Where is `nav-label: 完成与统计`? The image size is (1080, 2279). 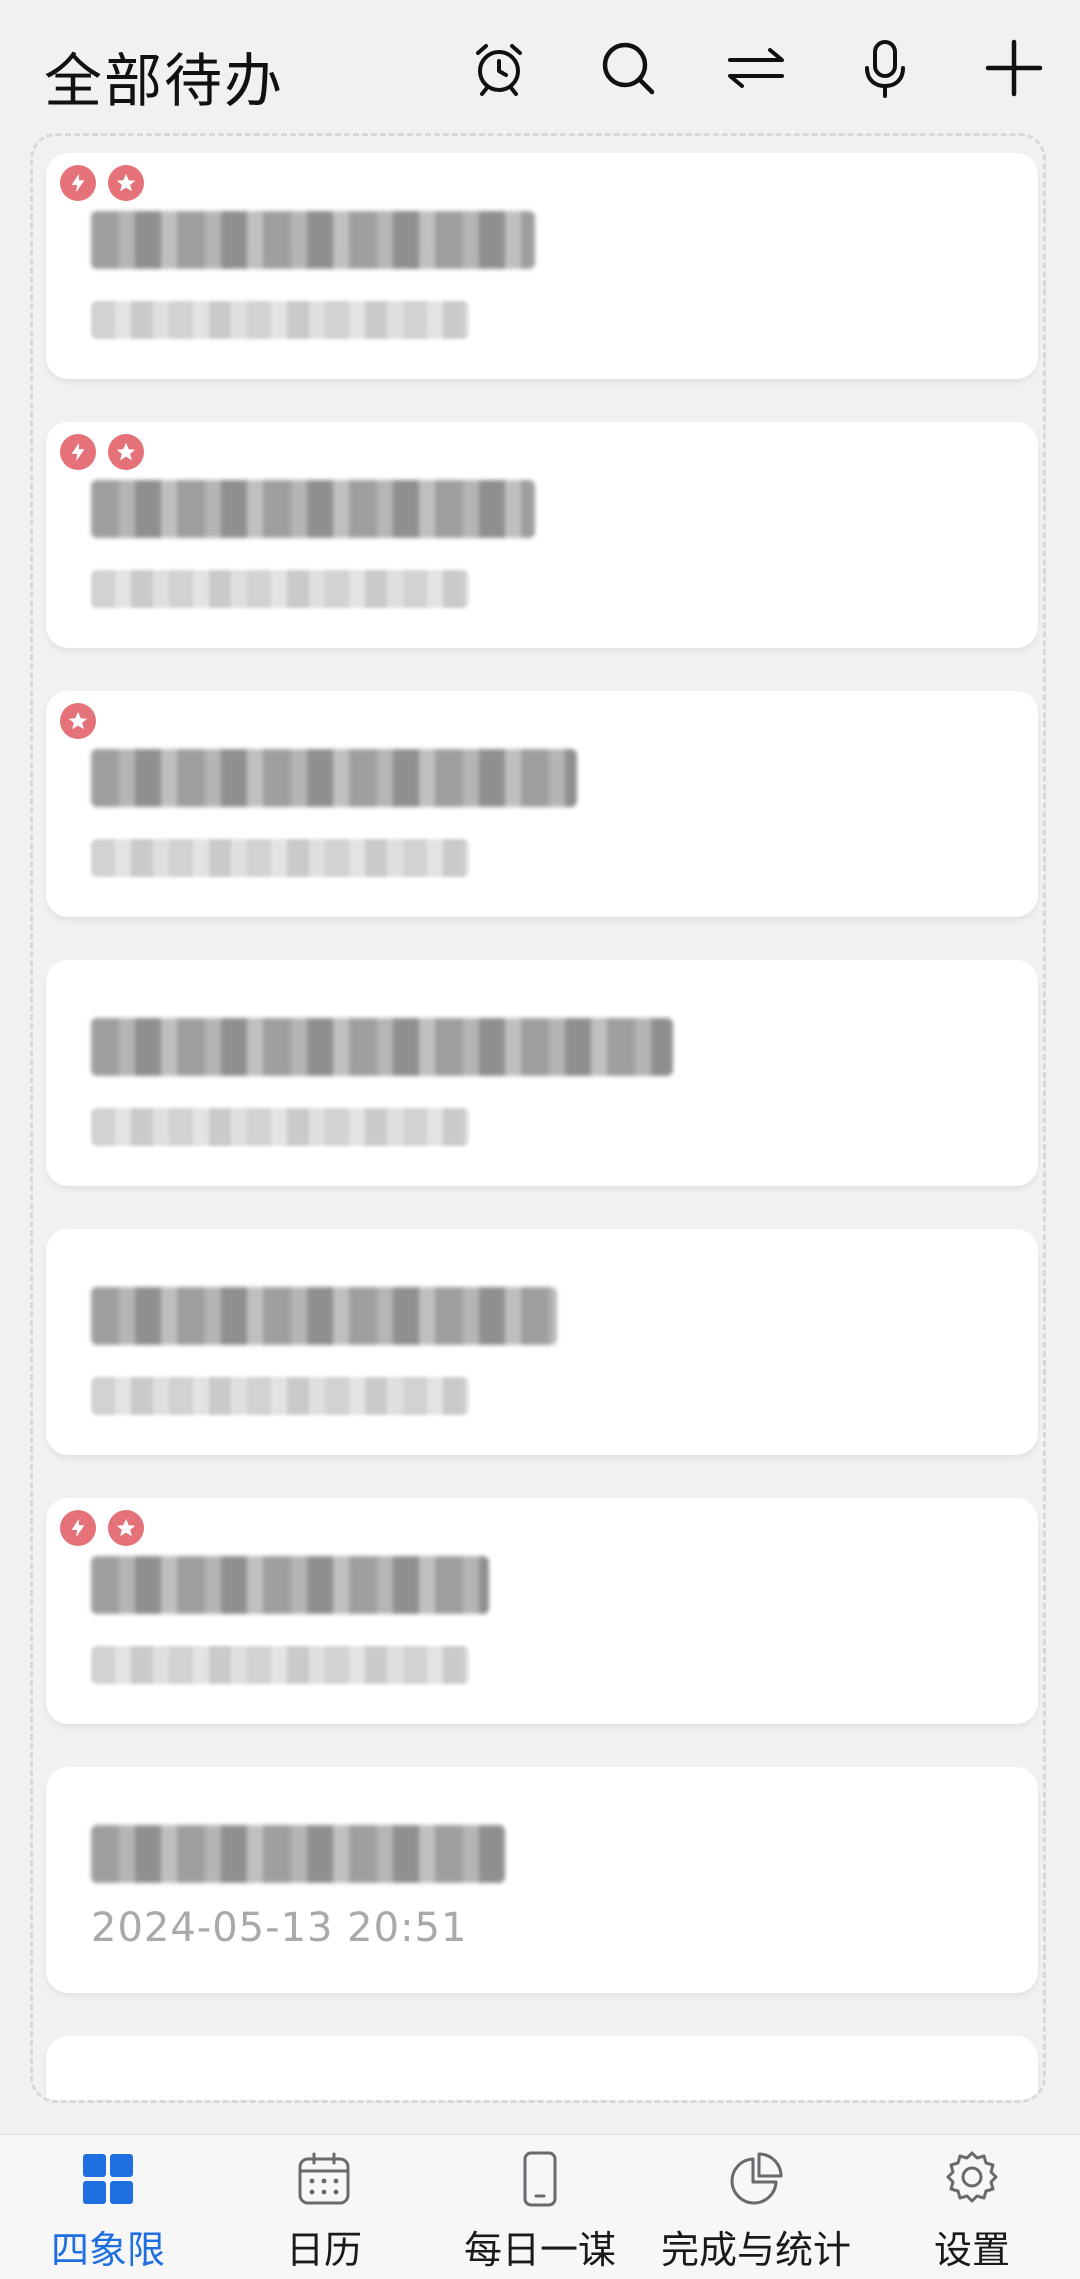
nav-label: 完成与统计 is located at coordinates (755, 2250).